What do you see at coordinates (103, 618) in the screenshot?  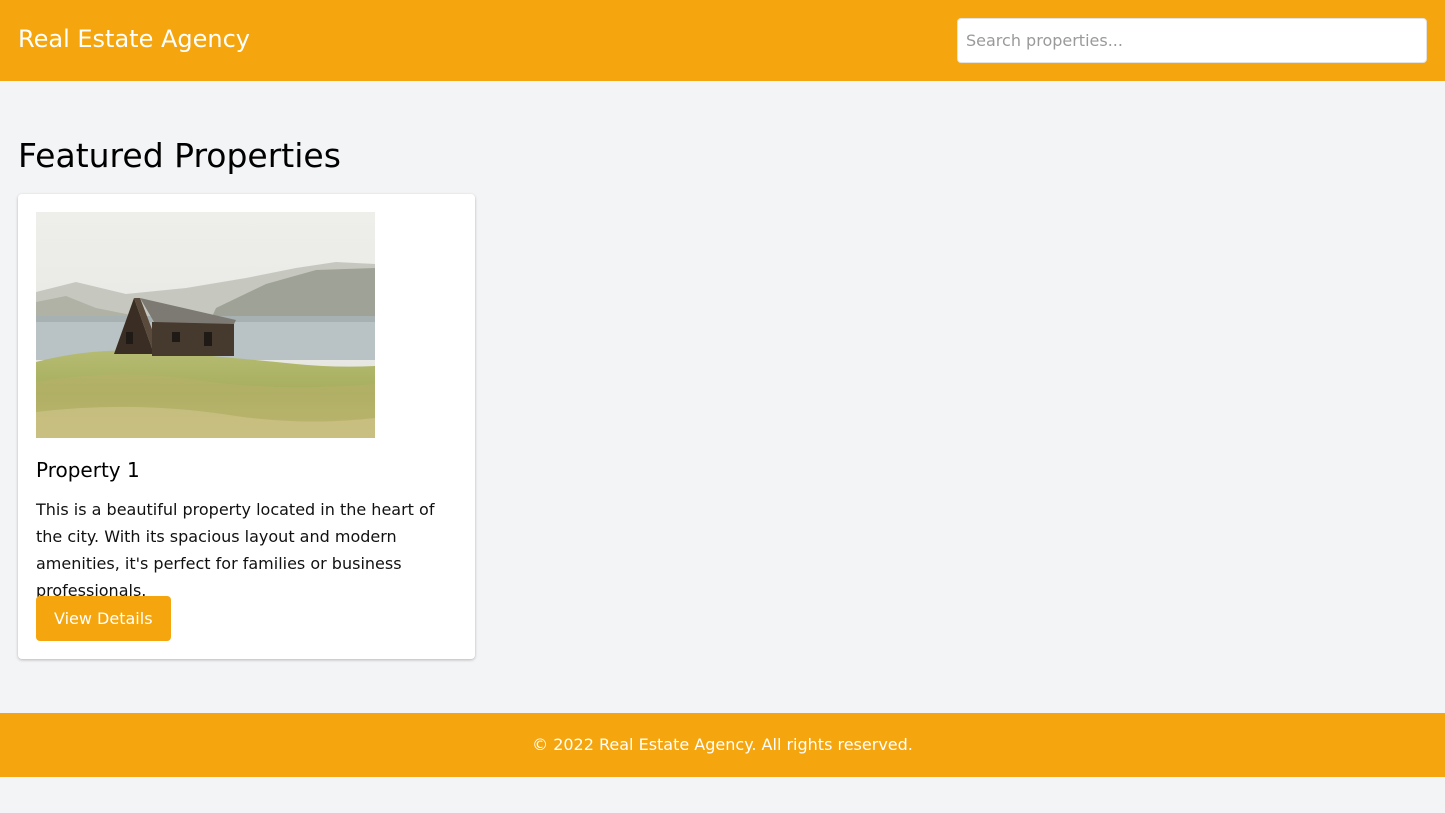 I see `view-details-button: View Details` at bounding box center [103, 618].